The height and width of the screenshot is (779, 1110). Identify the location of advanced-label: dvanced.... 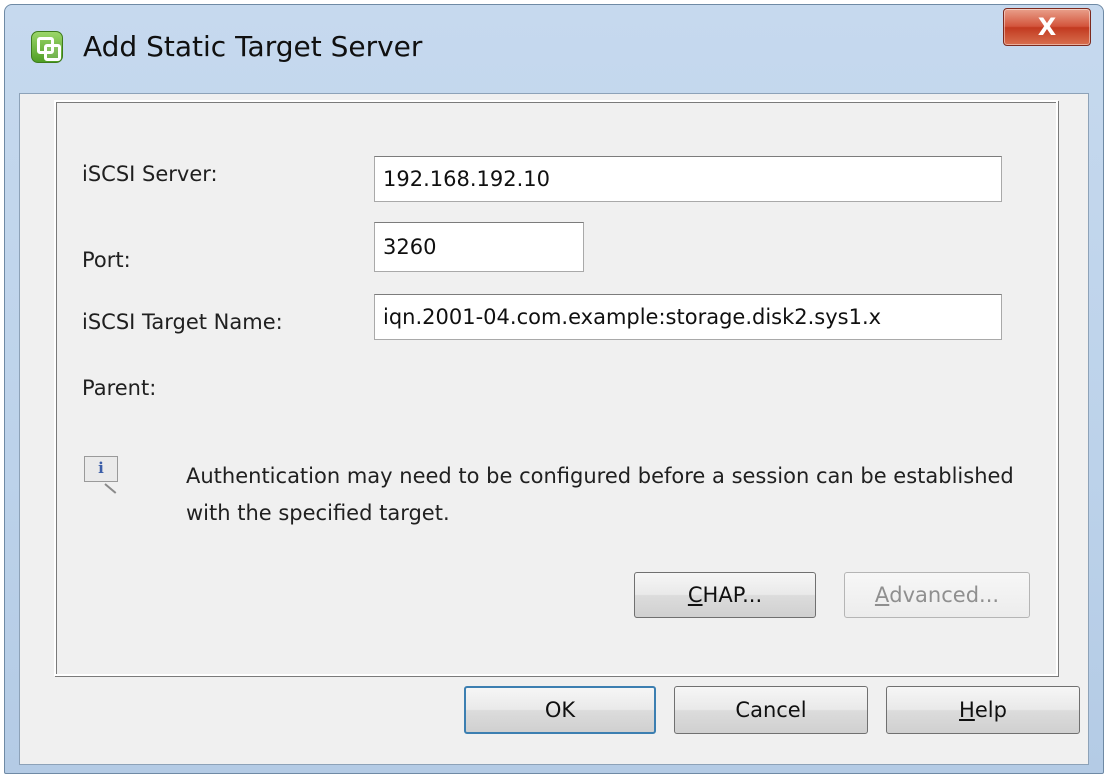
(944, 595).